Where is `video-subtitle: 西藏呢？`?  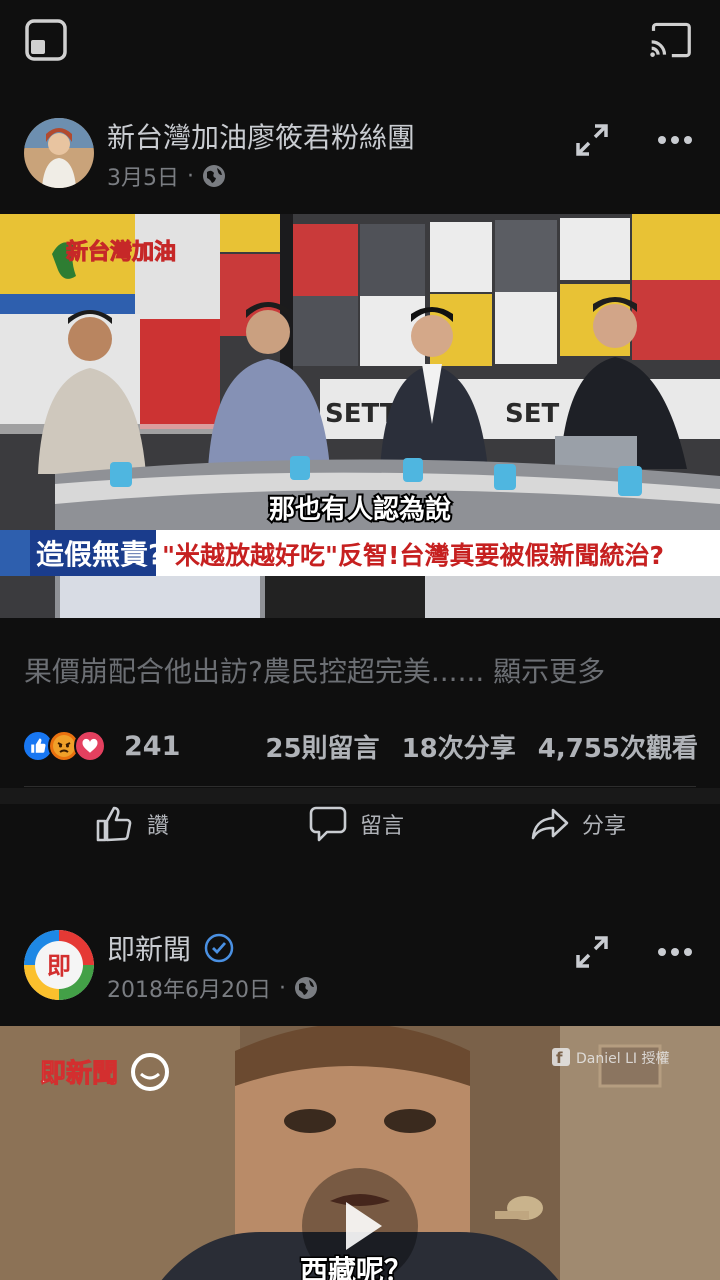
video-subtitle: 西藏呢？ is located at coordinates (356, 1267).